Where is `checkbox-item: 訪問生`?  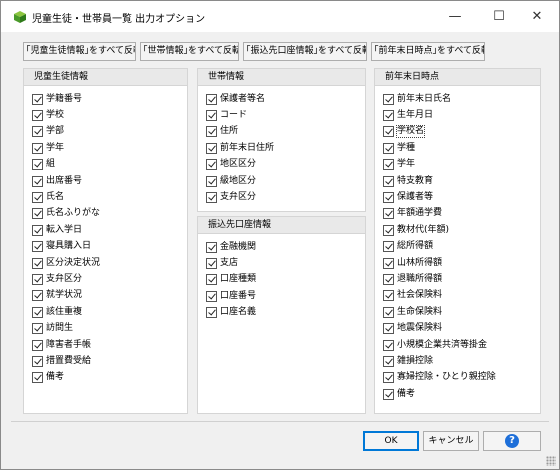 checkbox-item: 訪問生 is located at coordinates (105, 328).